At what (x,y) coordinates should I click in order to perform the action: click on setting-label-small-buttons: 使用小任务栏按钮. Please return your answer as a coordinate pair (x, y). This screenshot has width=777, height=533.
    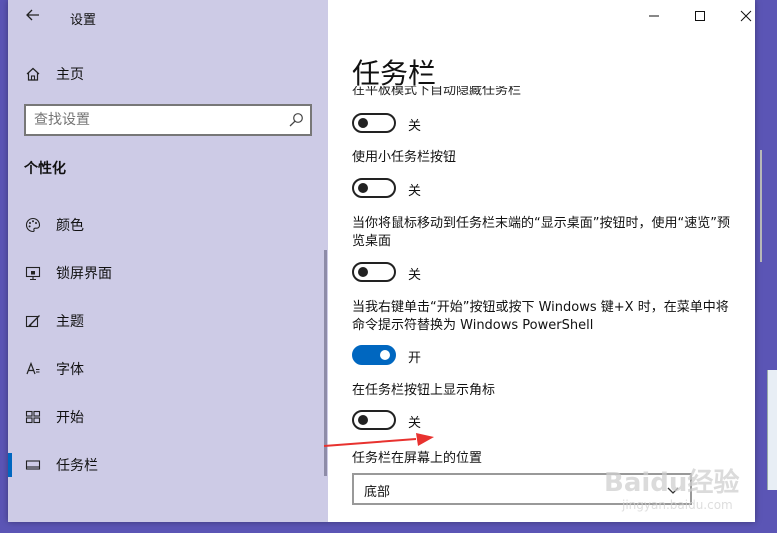
    Looking at the image, I should click on (404, 157).